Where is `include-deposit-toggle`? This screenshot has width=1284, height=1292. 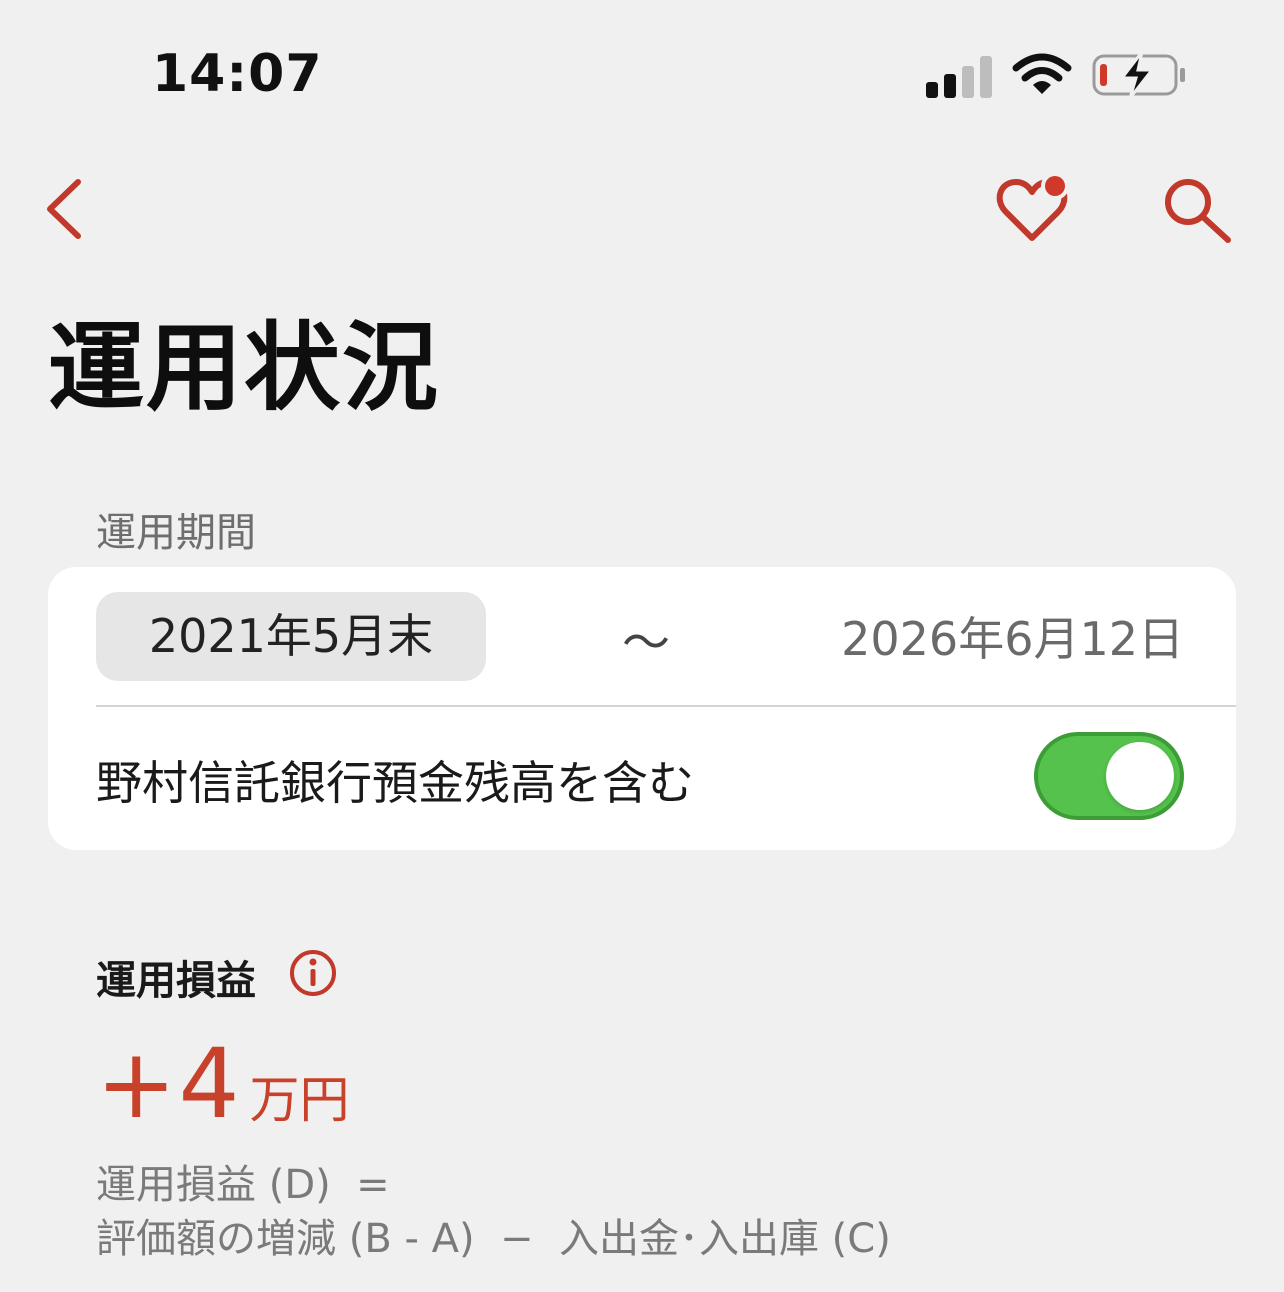 include-deposit-toggle is located at coordinates (1109, 776).